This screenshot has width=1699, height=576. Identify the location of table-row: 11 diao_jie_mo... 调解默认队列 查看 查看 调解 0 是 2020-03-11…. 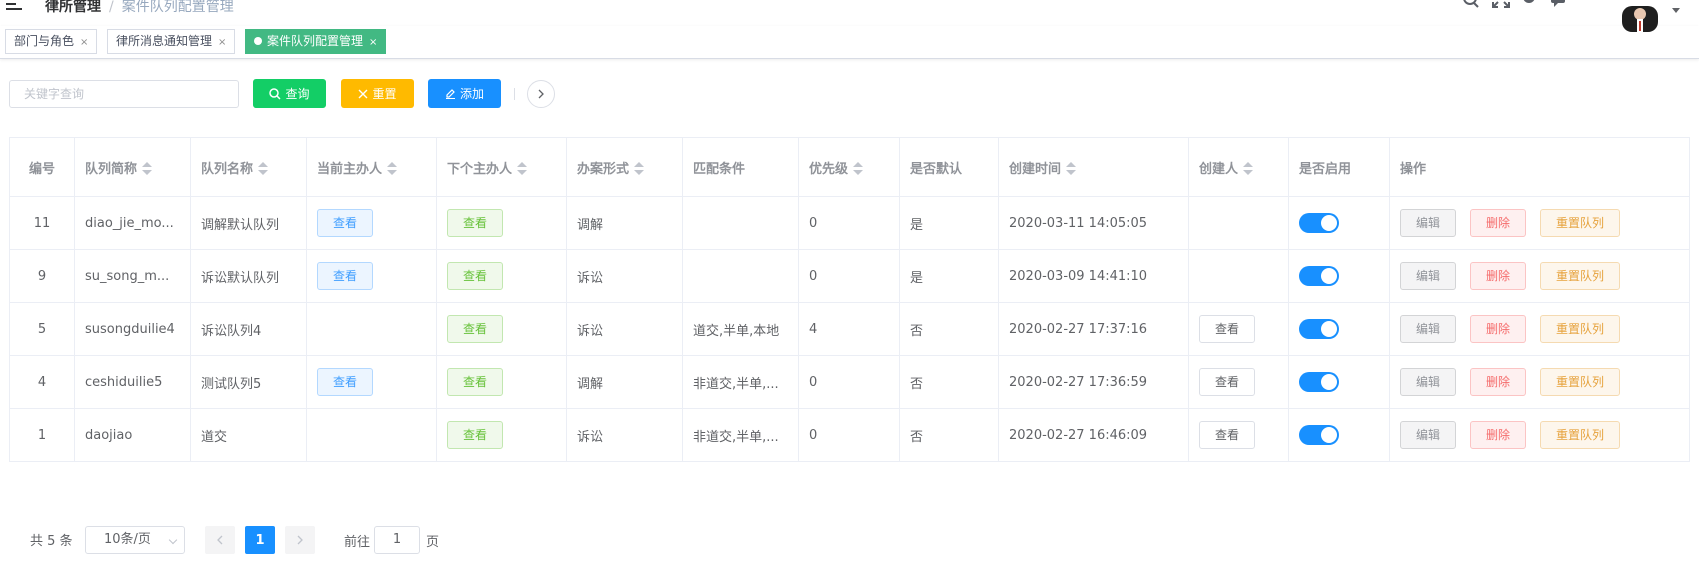
(849, 223).